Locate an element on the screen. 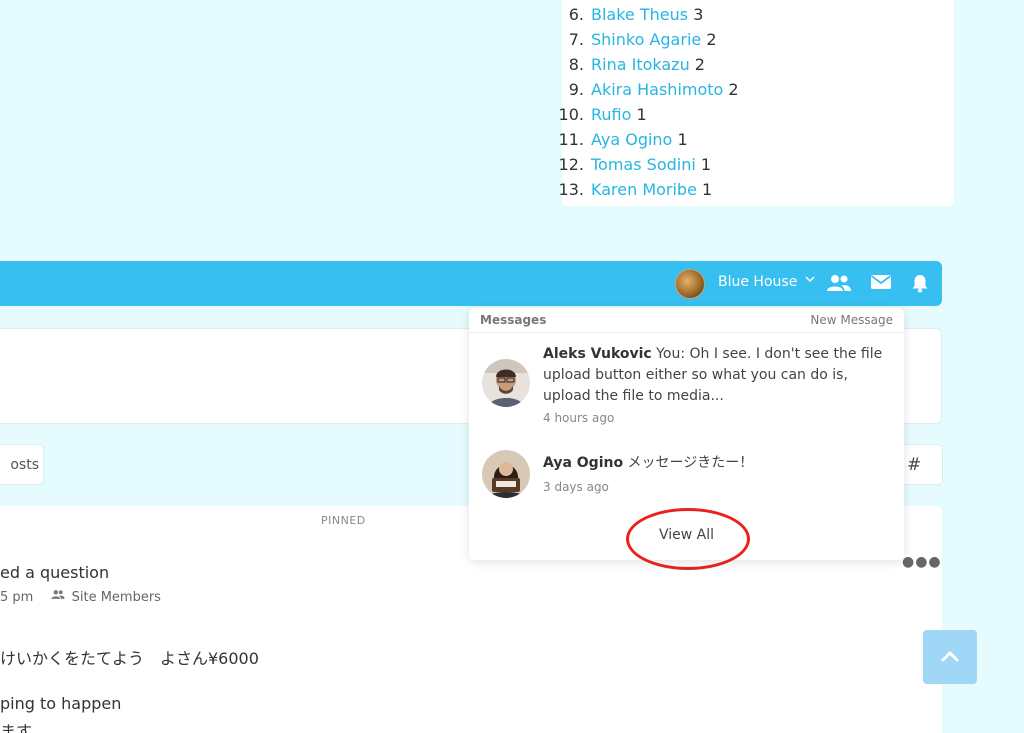 The image size is (1024, 733). group-name: Blue House is located at coordinates (757, 282).